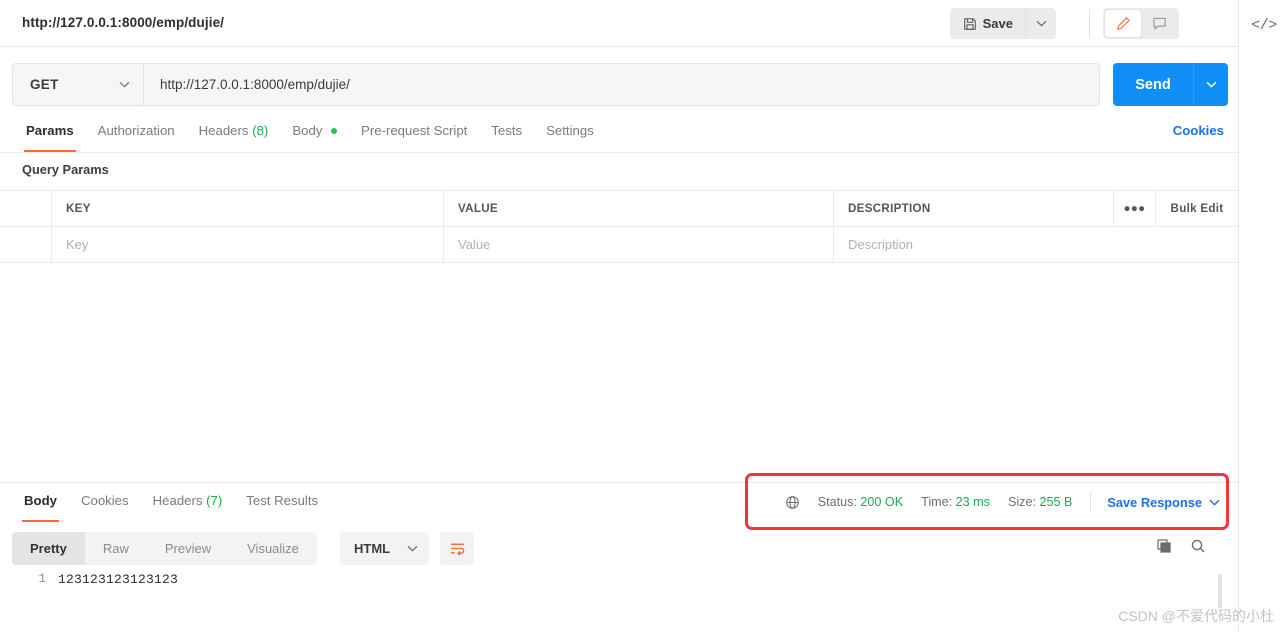 The image size is (1288, 632). Describe the element at coordinates (248, 208) in the screenshot. I see `column-header-key: KEY` at that location.